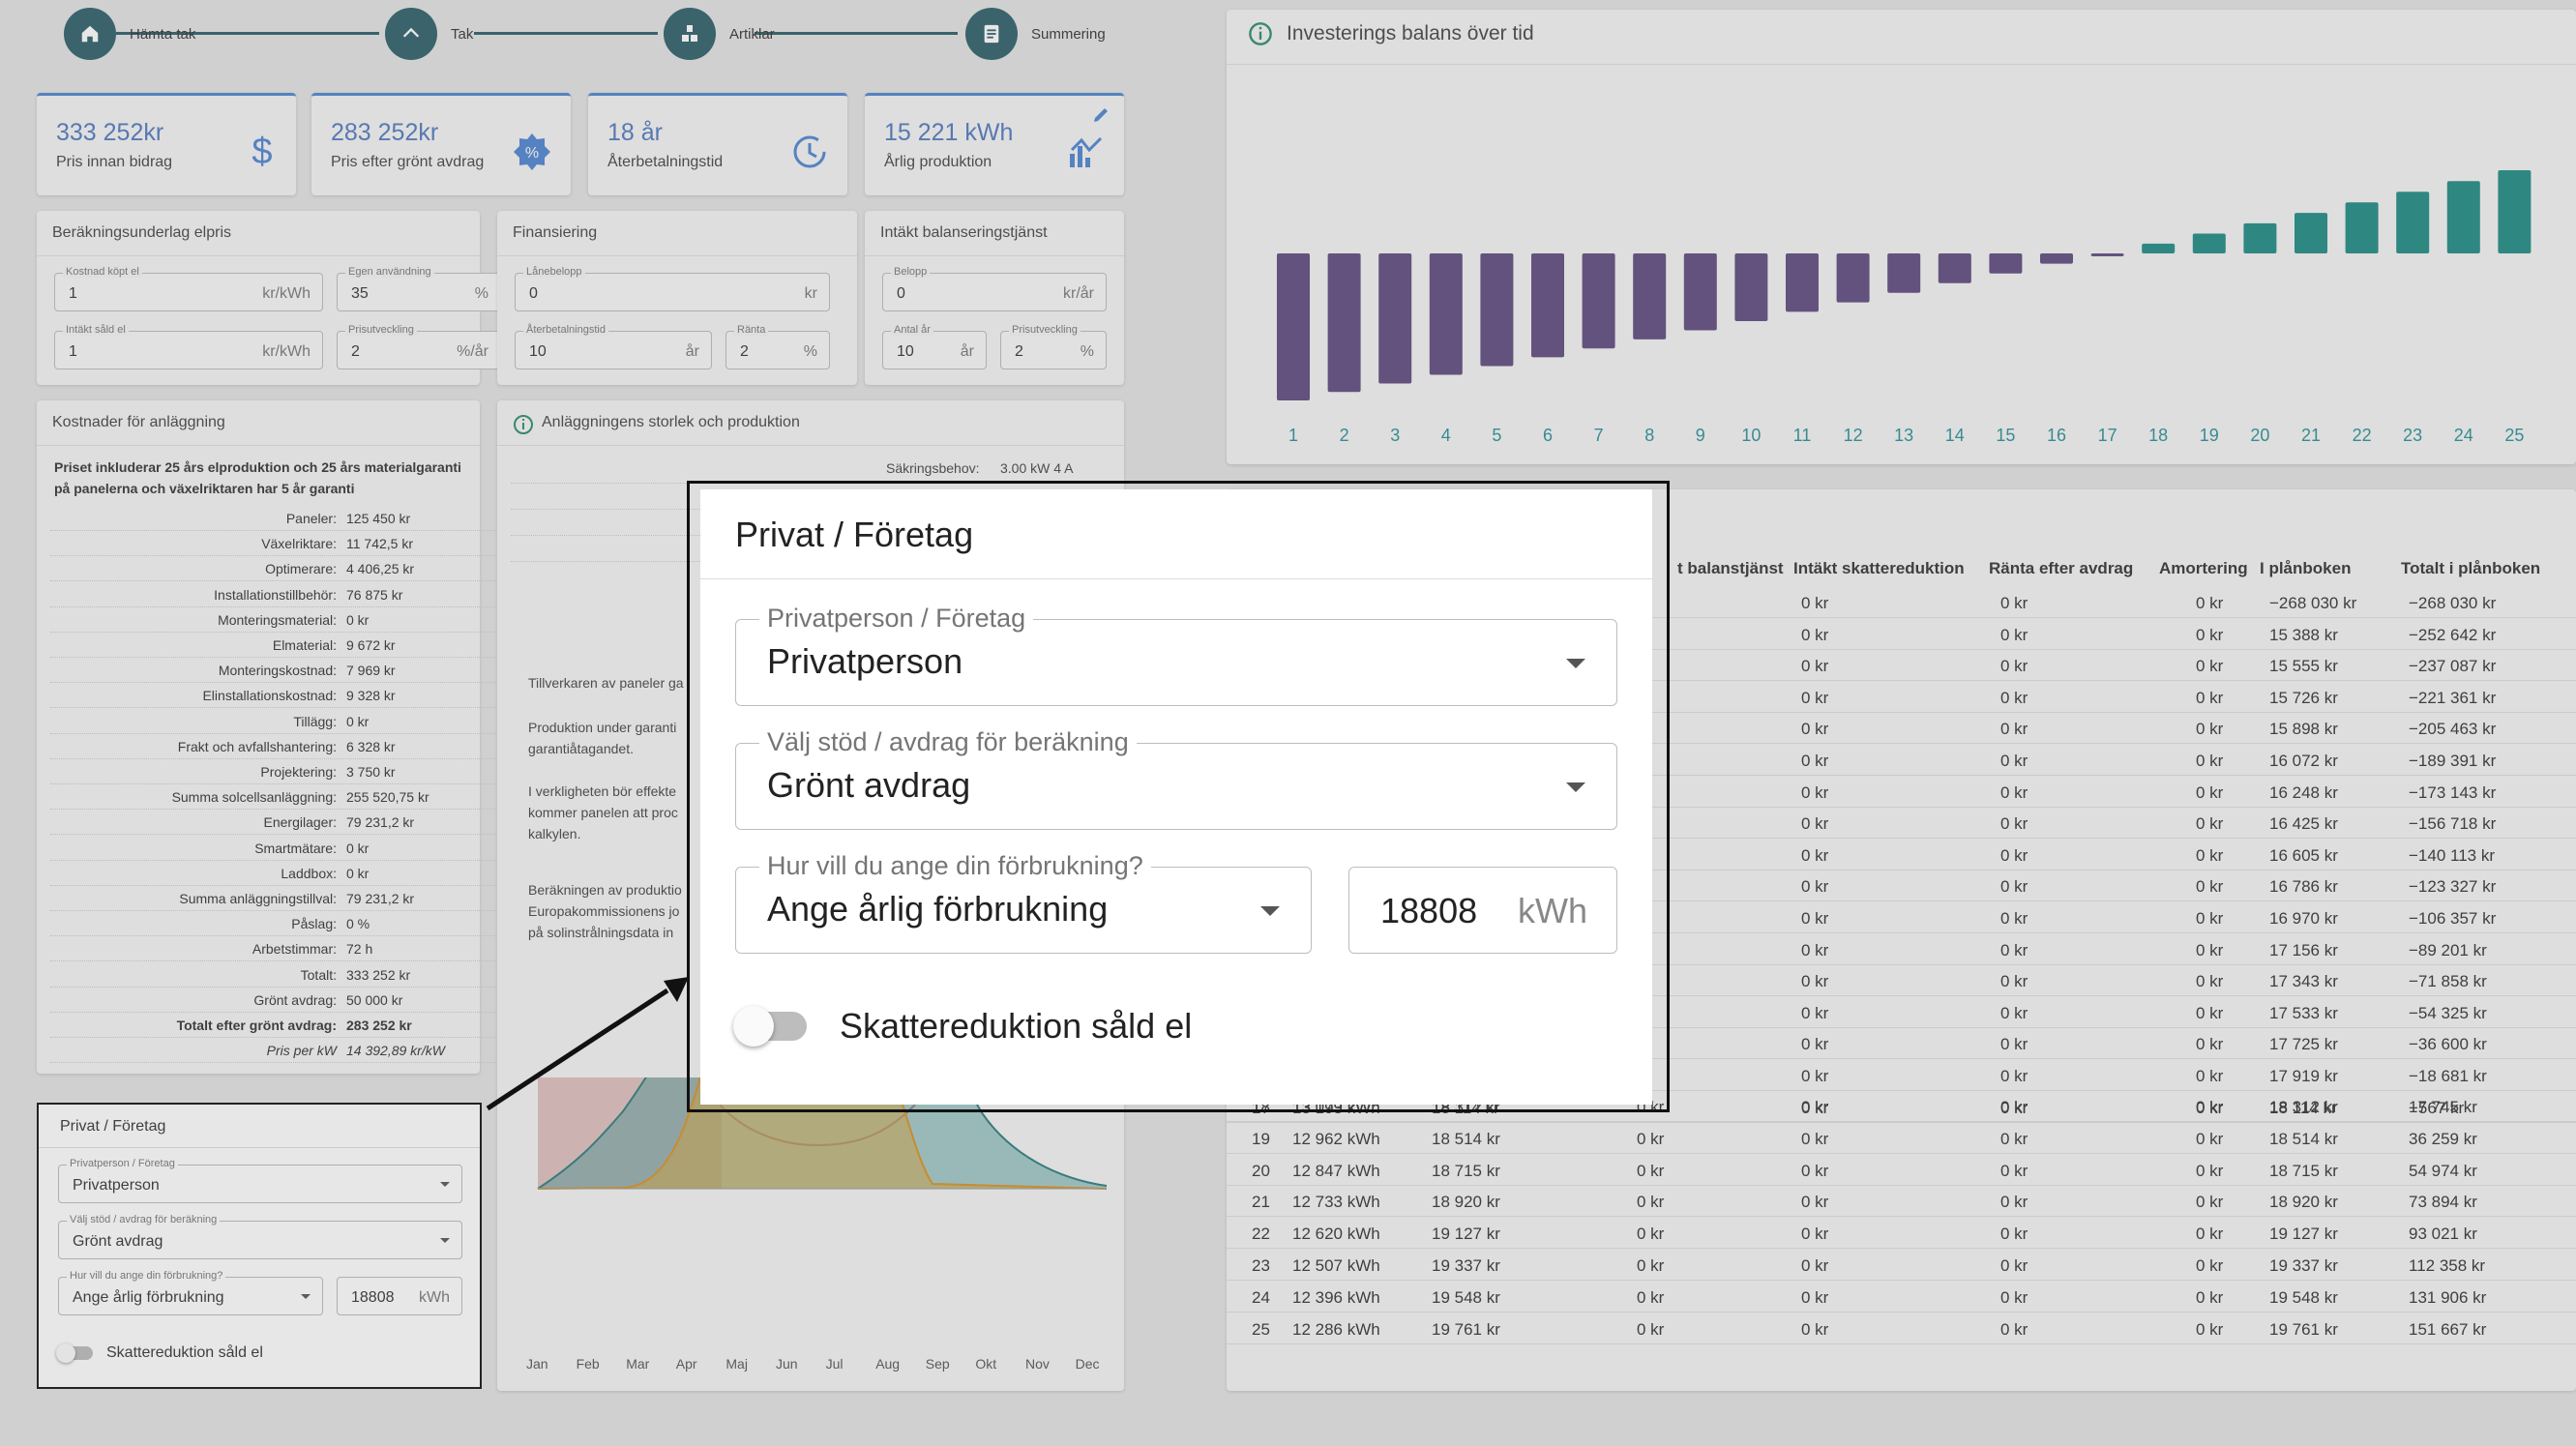 The image size is (2576, 1446). What do you see at coordinates (587, 1044) in the screenshot?
I see `callout-arrow` at bounding box center [587, 1044].